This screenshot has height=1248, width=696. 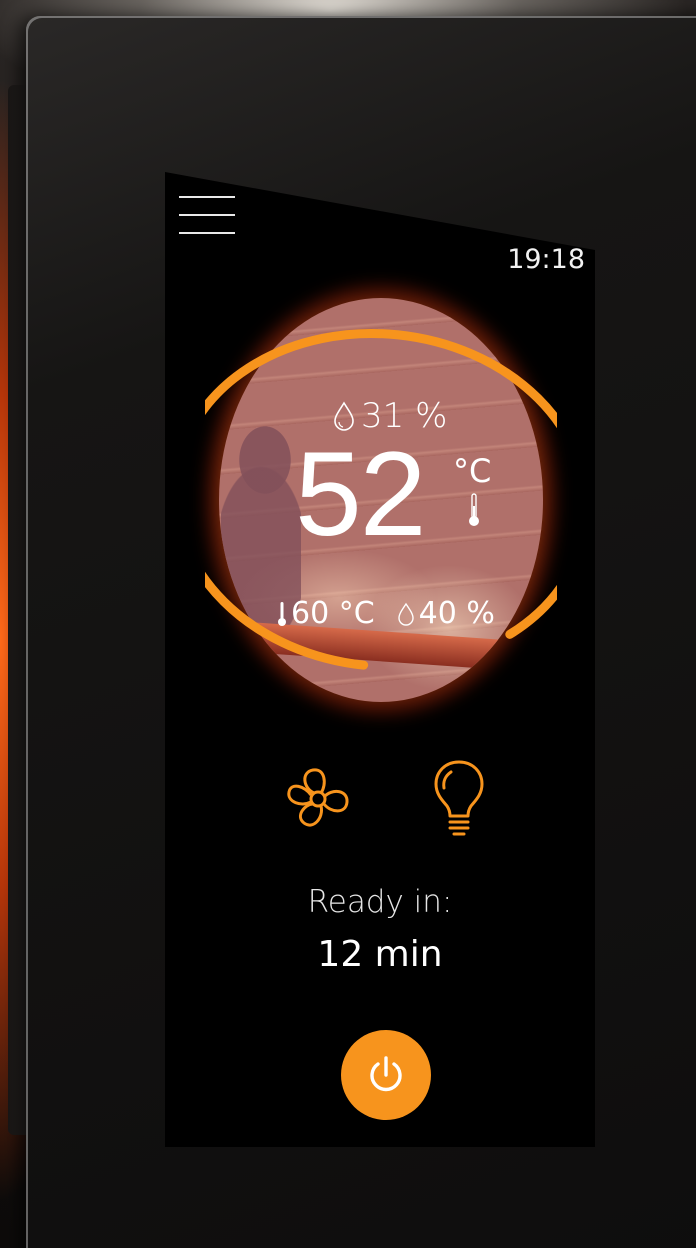 I want to click on setpoint-humidity: 40 %, so click(x=456, y=613).